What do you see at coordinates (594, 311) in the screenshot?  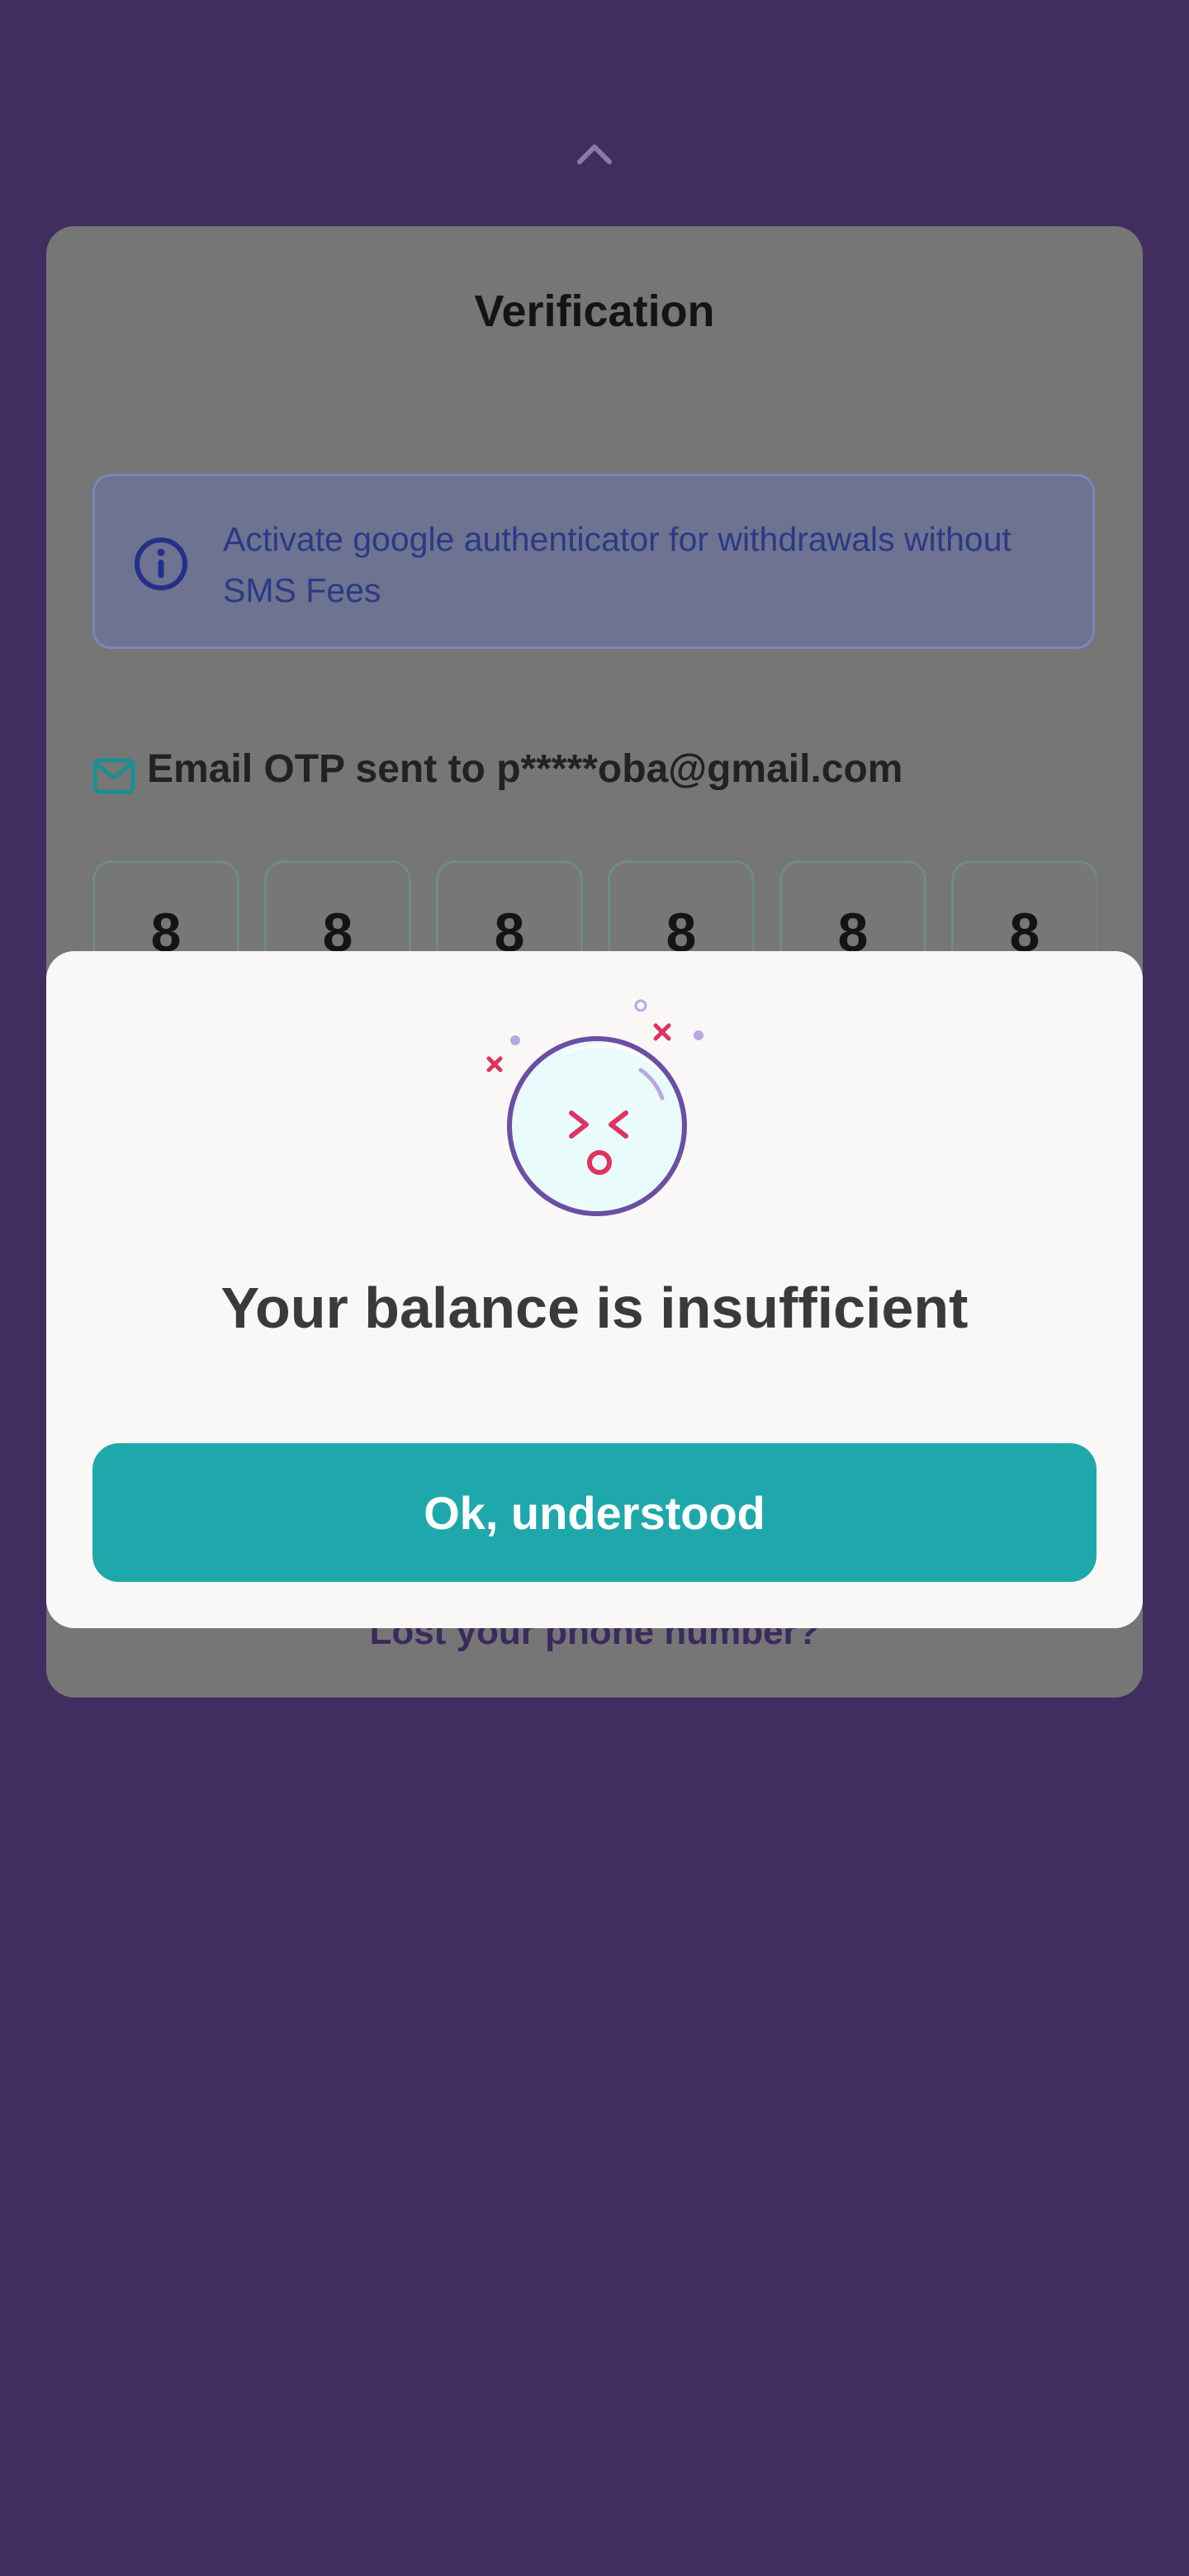 I see `page-title: Verification` at bounding box center [594, 311].